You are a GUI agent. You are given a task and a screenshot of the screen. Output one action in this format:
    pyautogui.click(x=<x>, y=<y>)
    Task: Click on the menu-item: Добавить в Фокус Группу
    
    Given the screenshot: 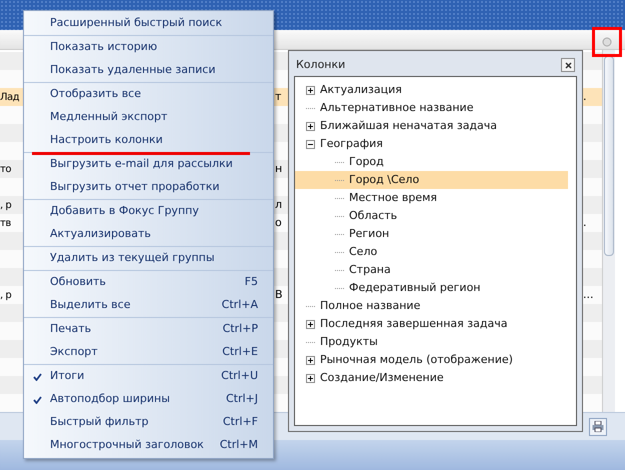 What is the action you would take?
    pyautogui.click(x=148, y=211)
    